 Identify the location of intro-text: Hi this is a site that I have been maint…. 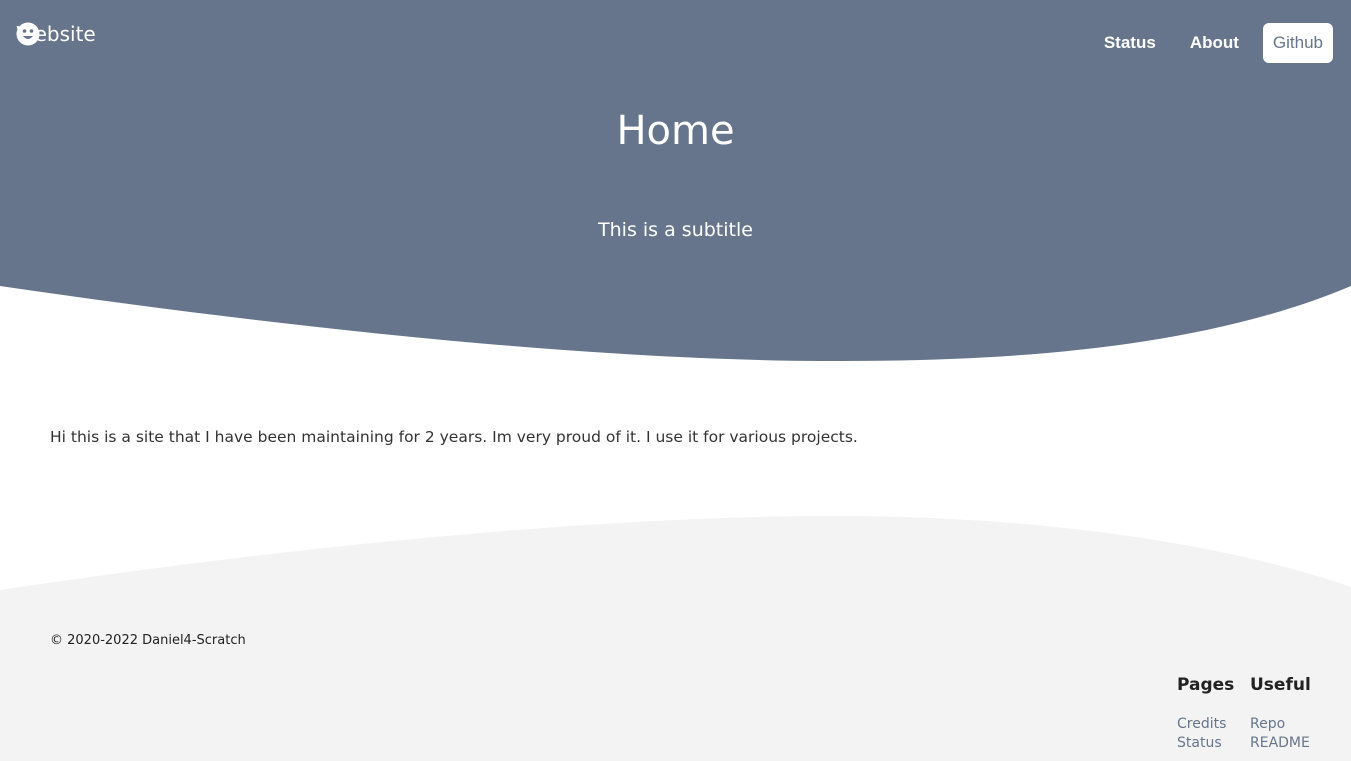
(454, 437).